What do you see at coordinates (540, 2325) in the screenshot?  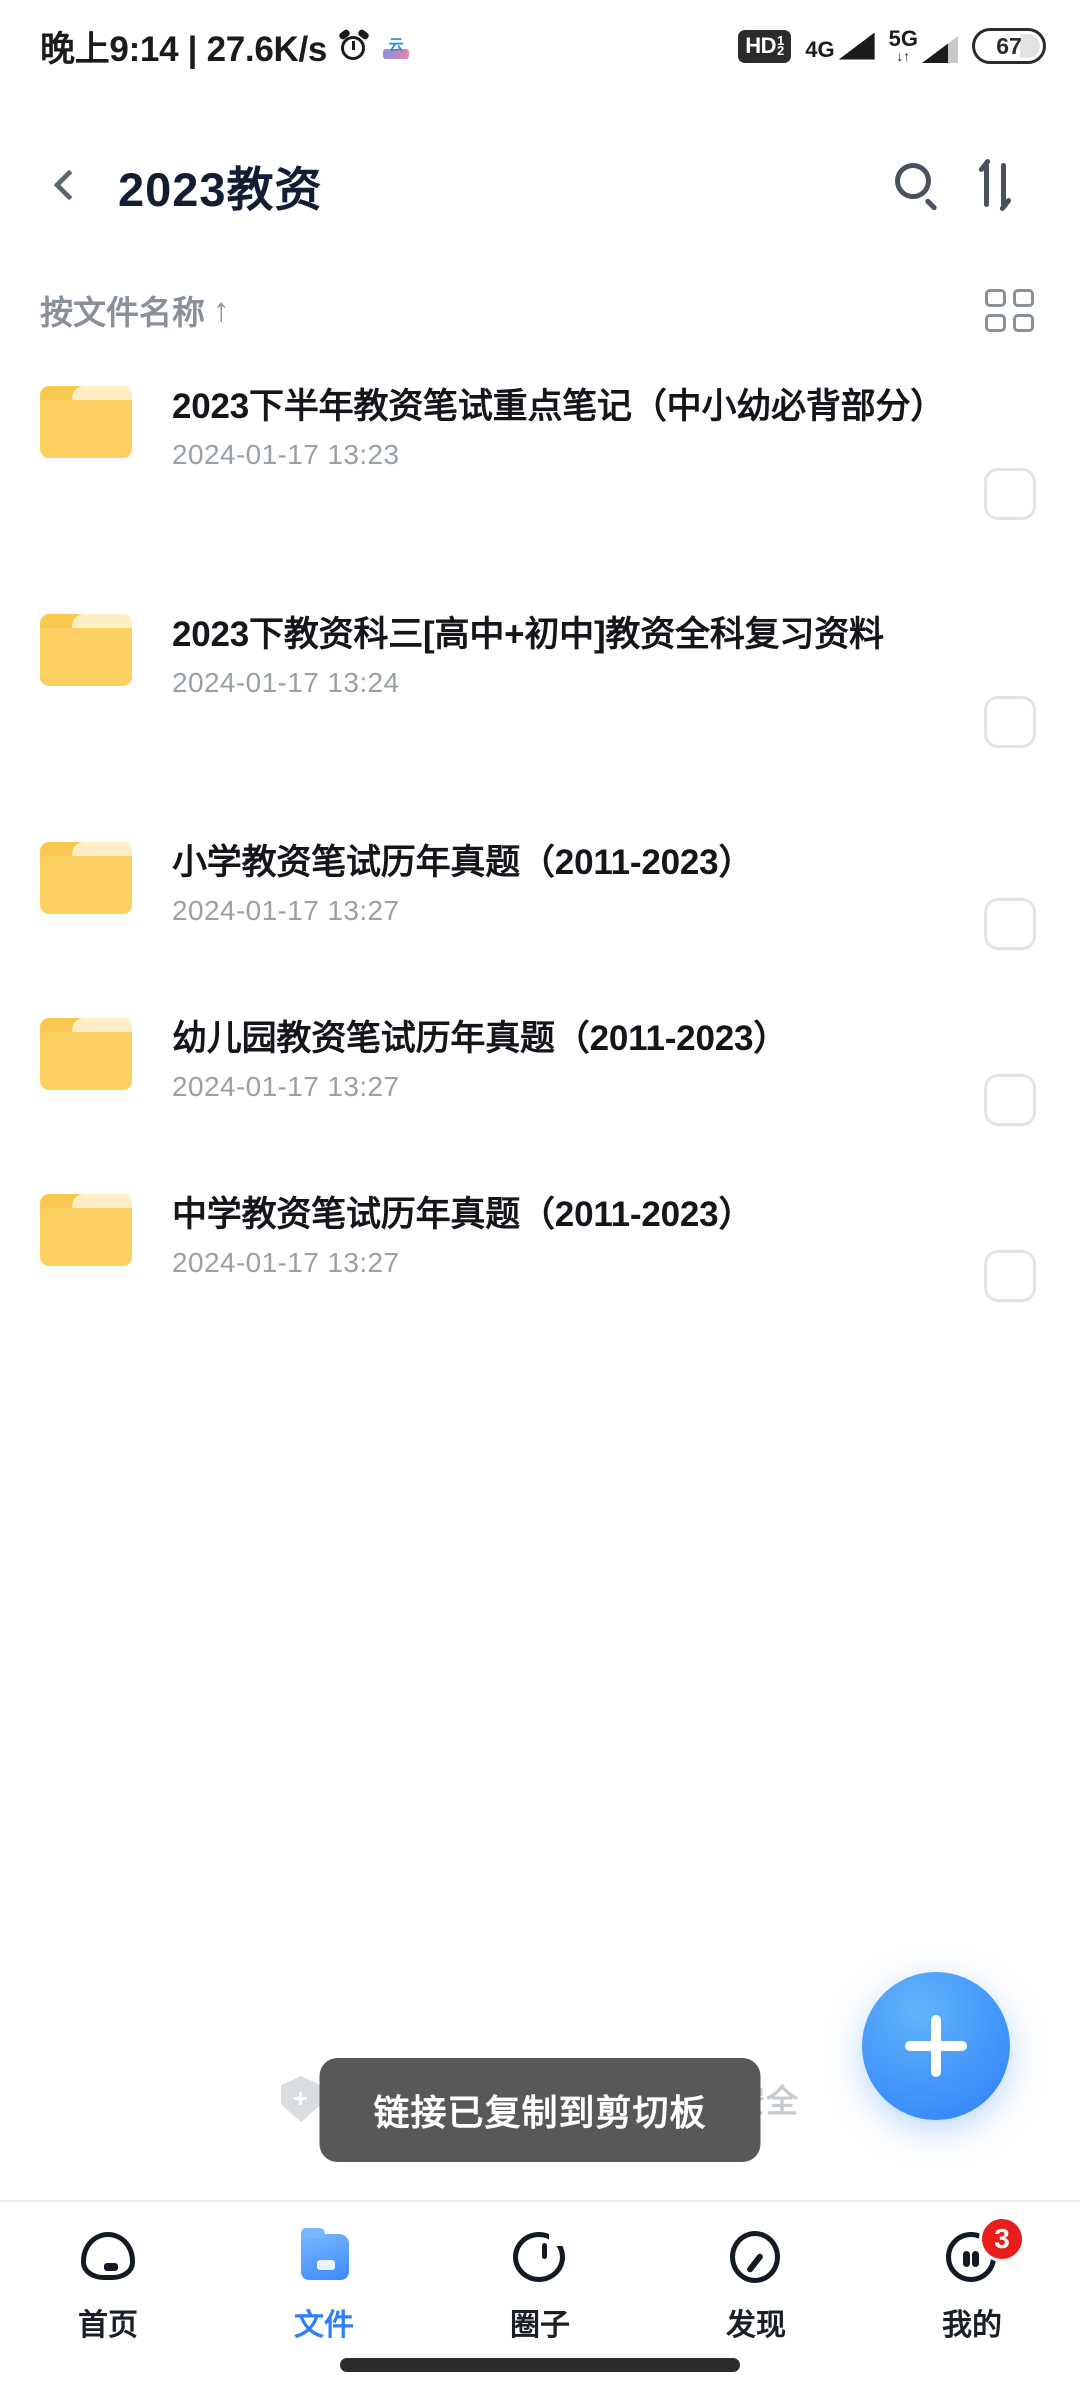 I see `nav-item-label: 圈子` at bounding box center [540, 2325].